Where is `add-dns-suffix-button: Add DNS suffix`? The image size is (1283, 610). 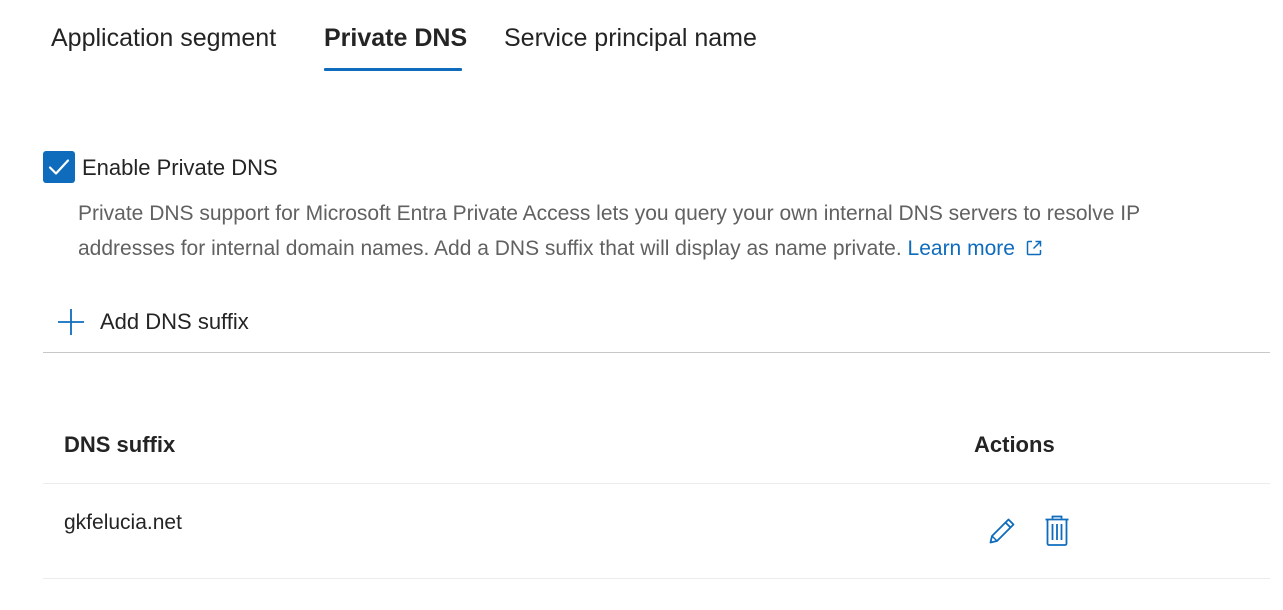
add-dns-suffix-button: Add DNS suffix is located at coordinates (152, 322).